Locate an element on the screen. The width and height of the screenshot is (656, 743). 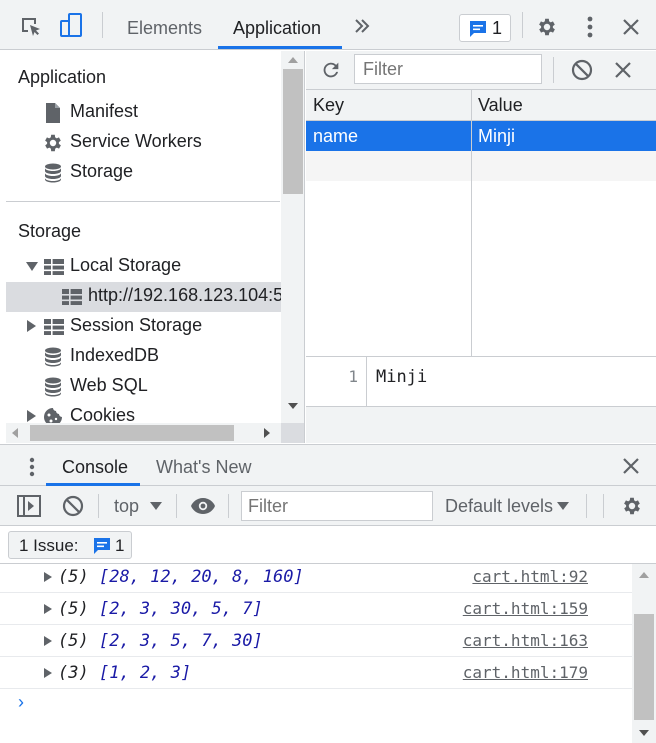
sidebar-item-indexeddb: IndexedDB is located at coordinates (143, 357).